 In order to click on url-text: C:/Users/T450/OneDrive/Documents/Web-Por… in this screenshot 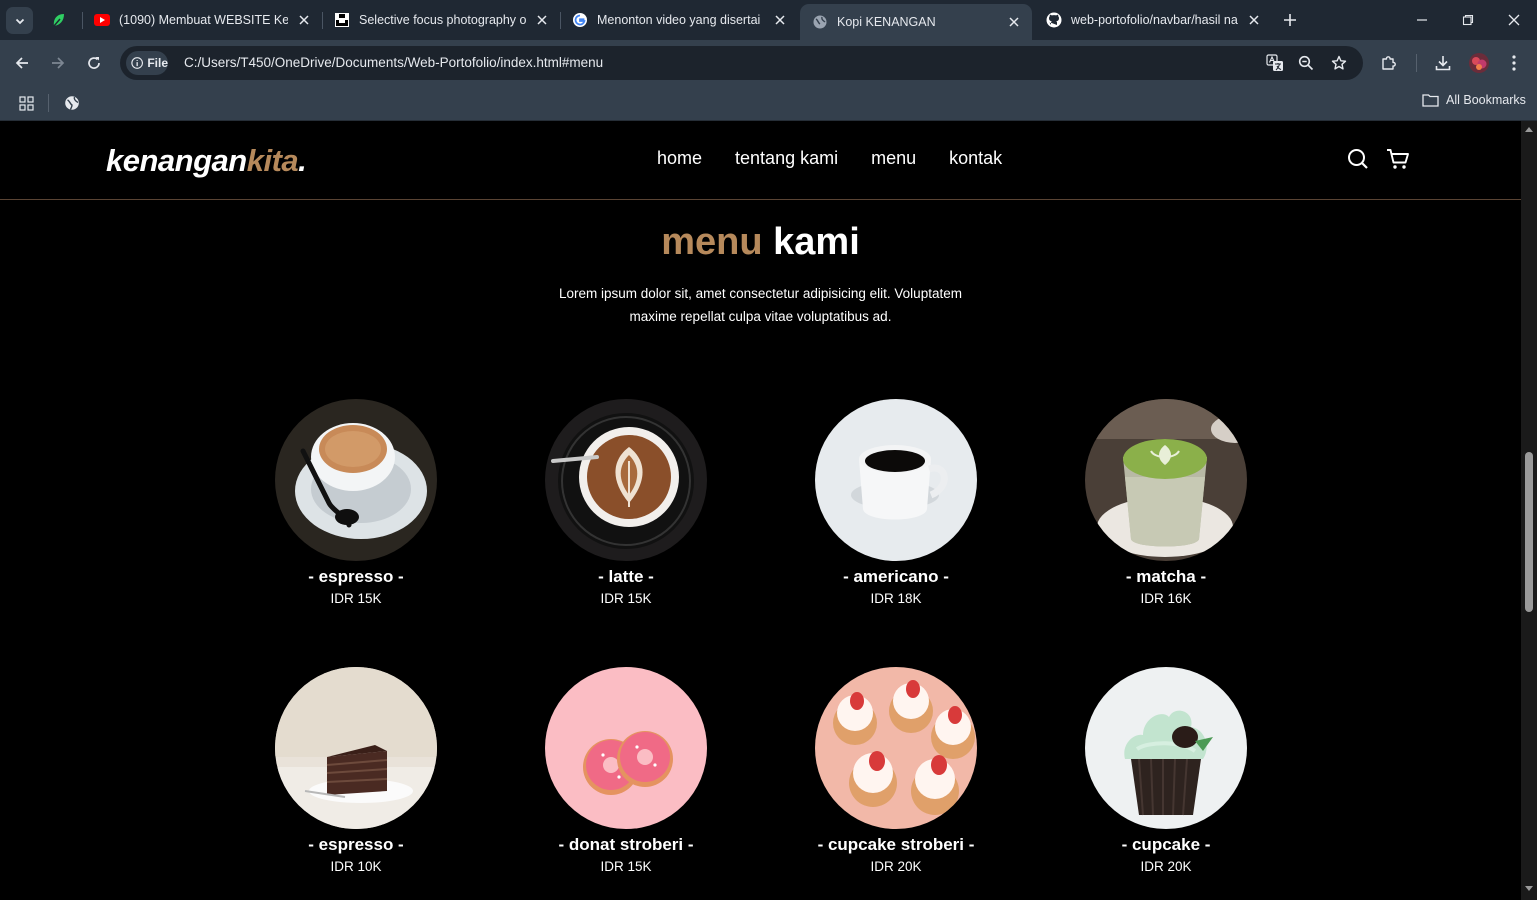, I will do `click(393, 62)`.